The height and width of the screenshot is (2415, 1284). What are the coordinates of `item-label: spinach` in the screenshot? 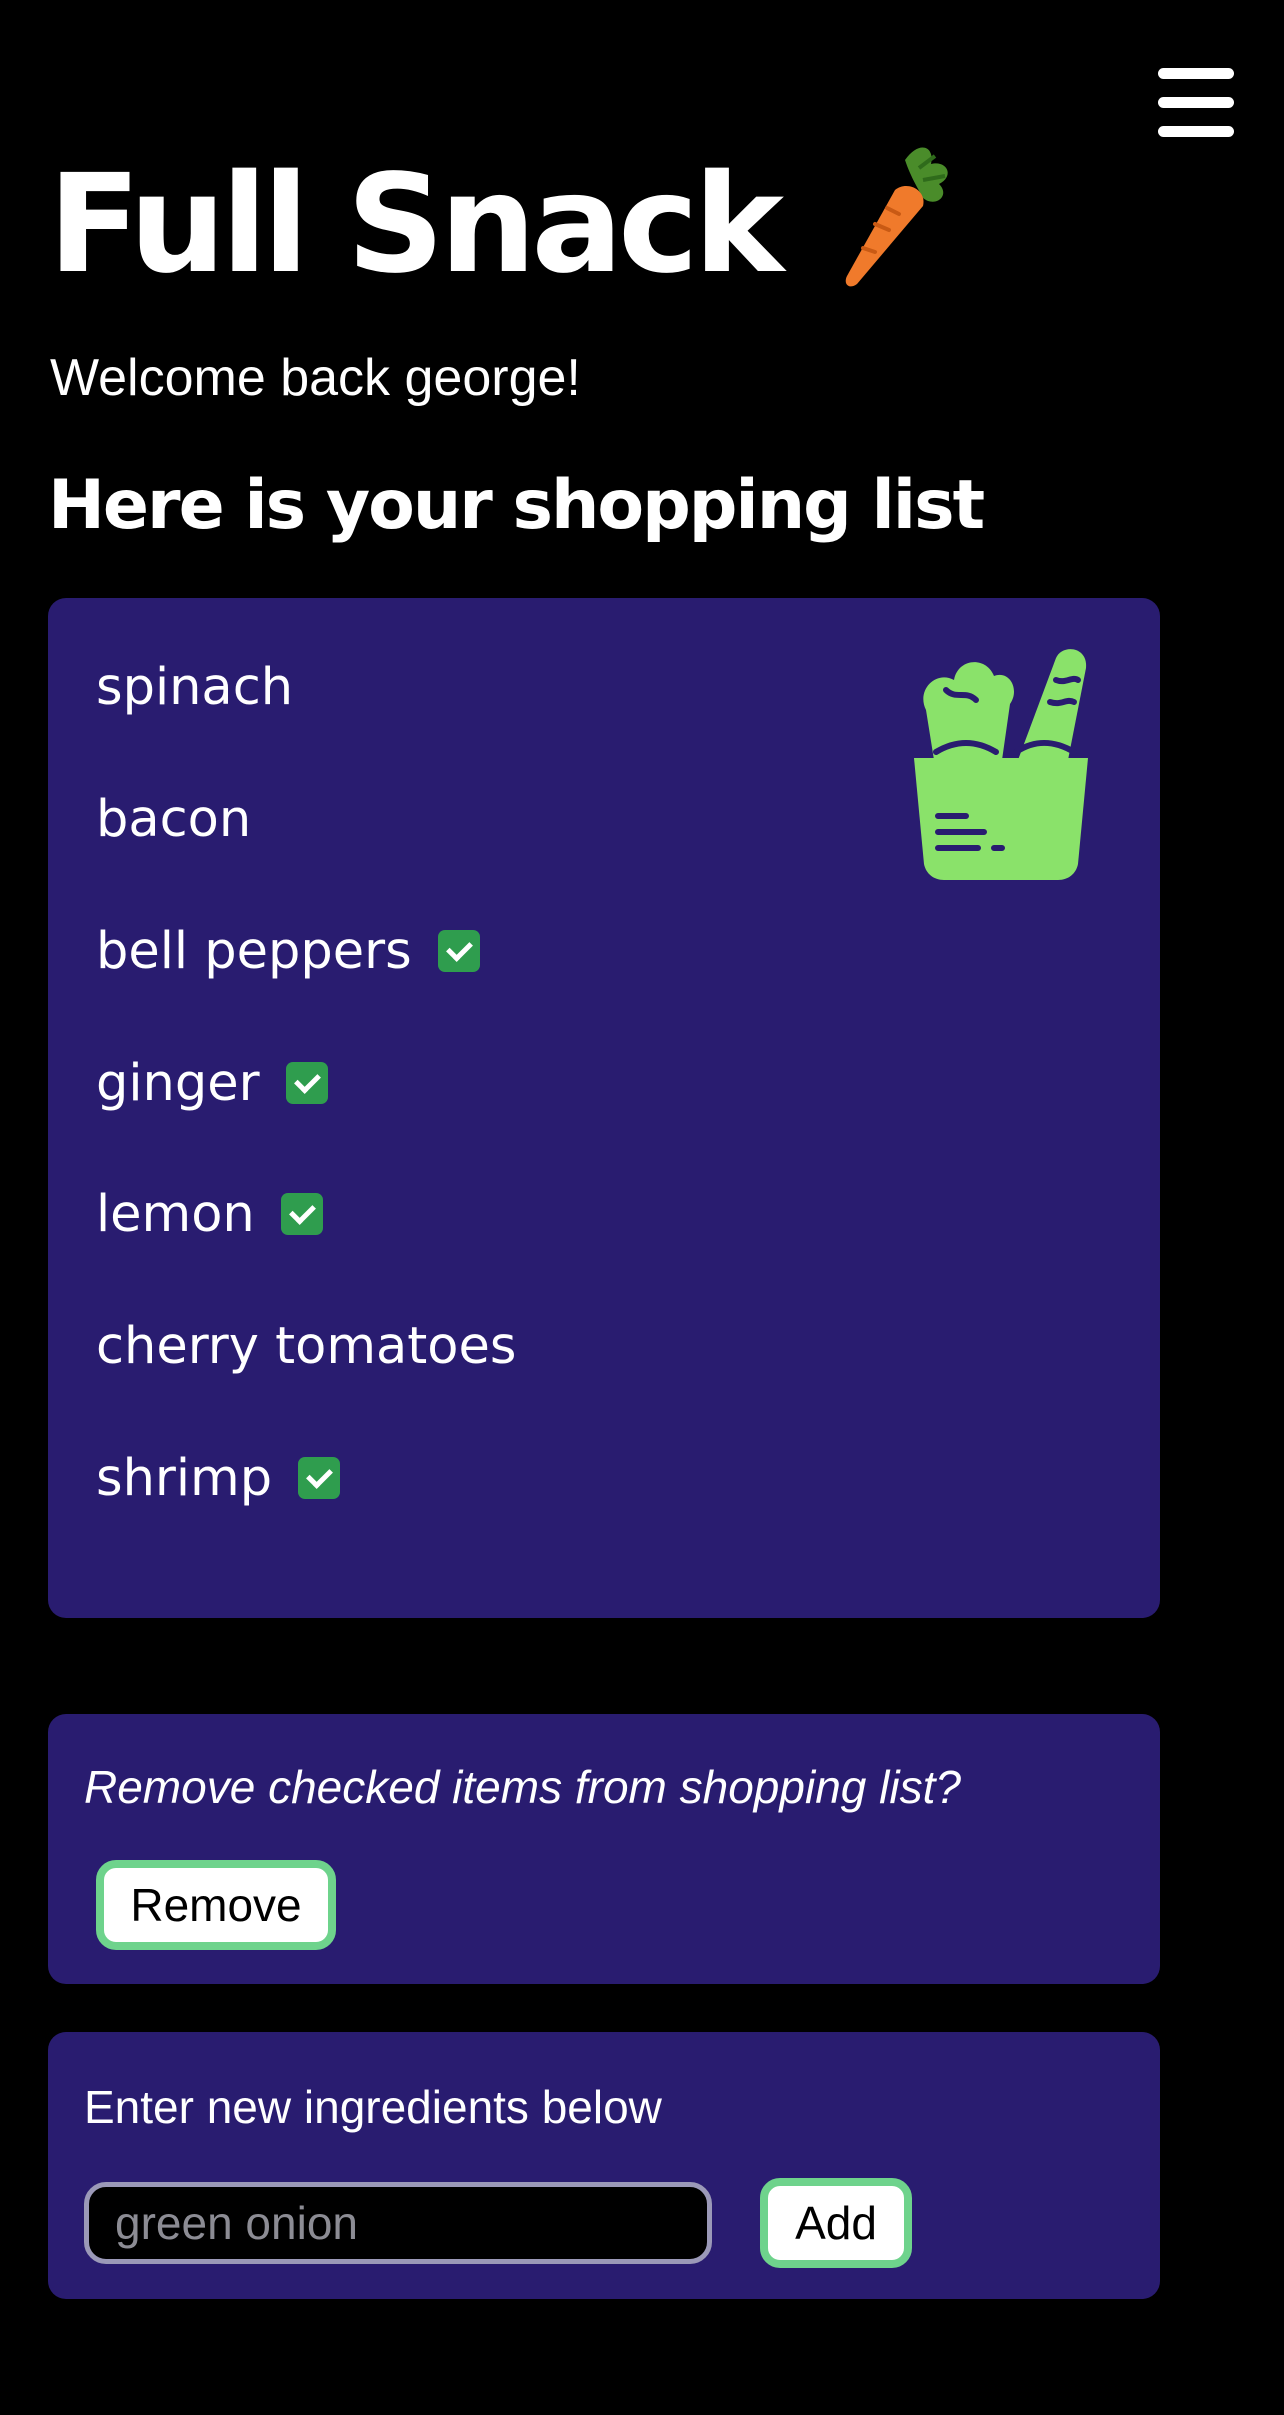 It's located at (195, 687).